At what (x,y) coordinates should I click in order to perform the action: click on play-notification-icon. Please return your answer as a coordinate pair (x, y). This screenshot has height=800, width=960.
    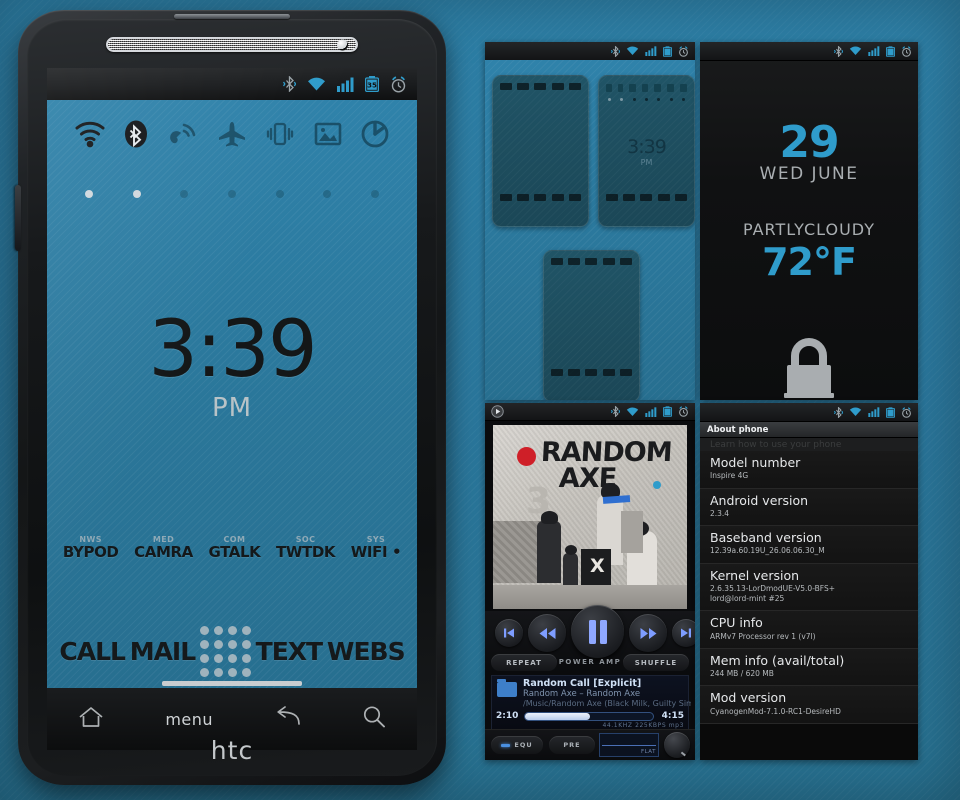
    Looking at the image, I should click on (497, 411).